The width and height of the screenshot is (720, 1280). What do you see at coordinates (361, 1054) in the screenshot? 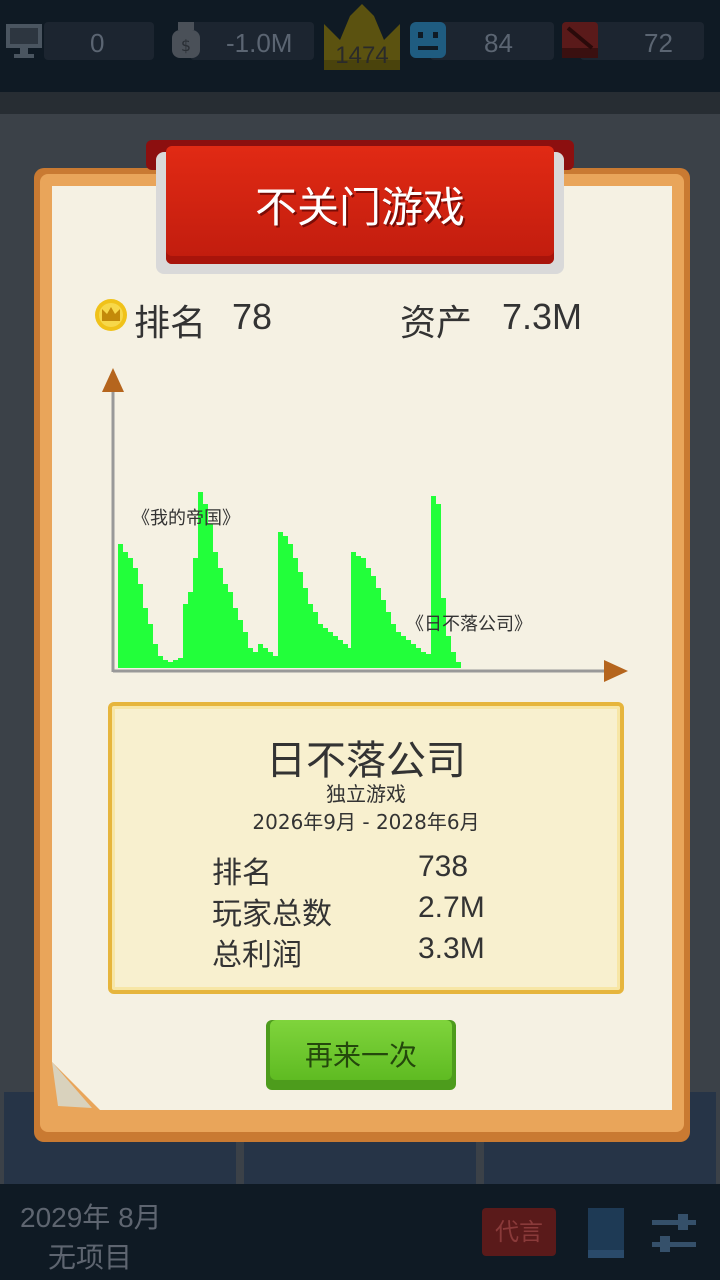
I see `retry-button-label: 再来一次` at bounding box center [361, 1054].